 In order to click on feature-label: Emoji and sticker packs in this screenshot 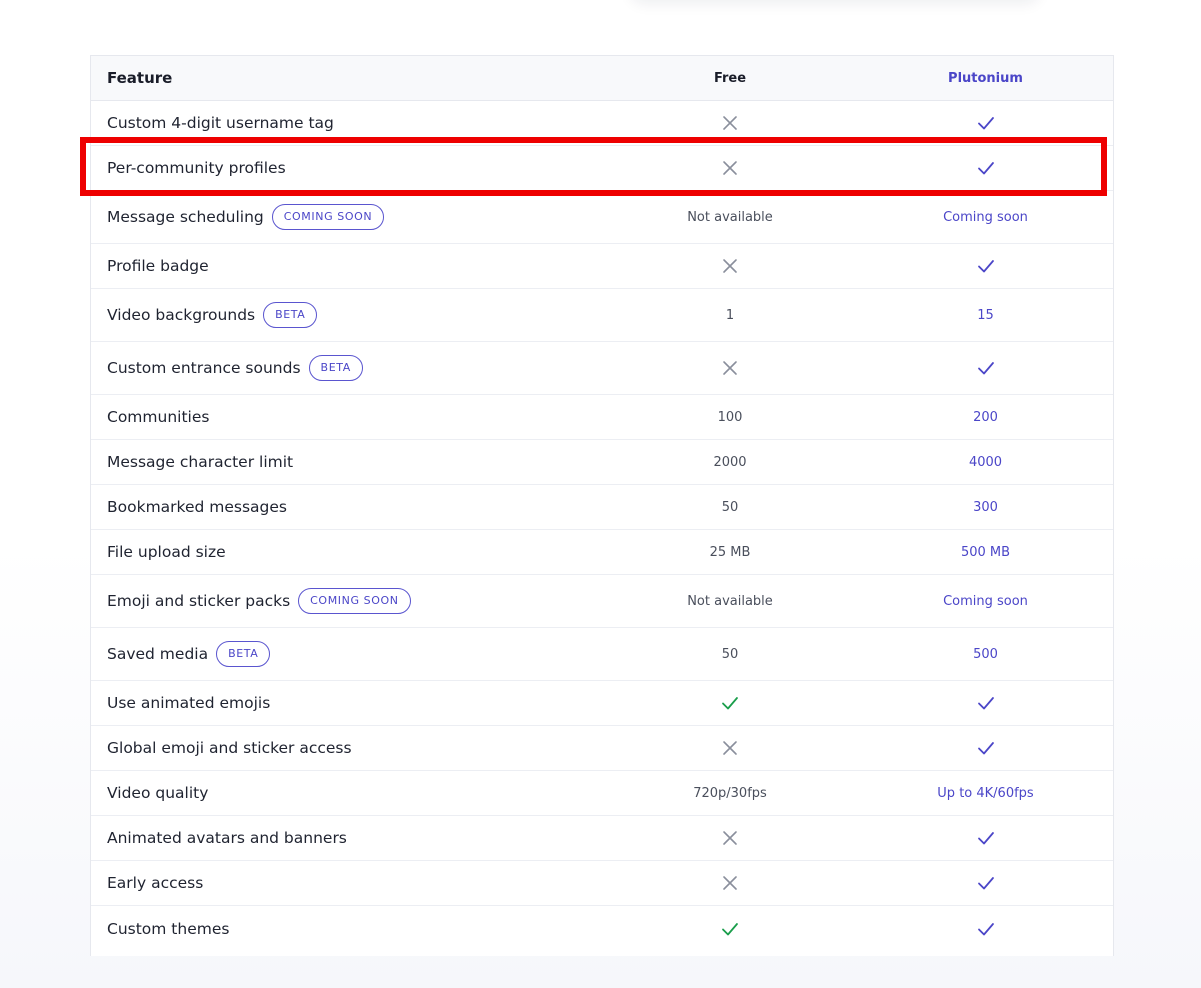, I will do `click(199, 601)`.